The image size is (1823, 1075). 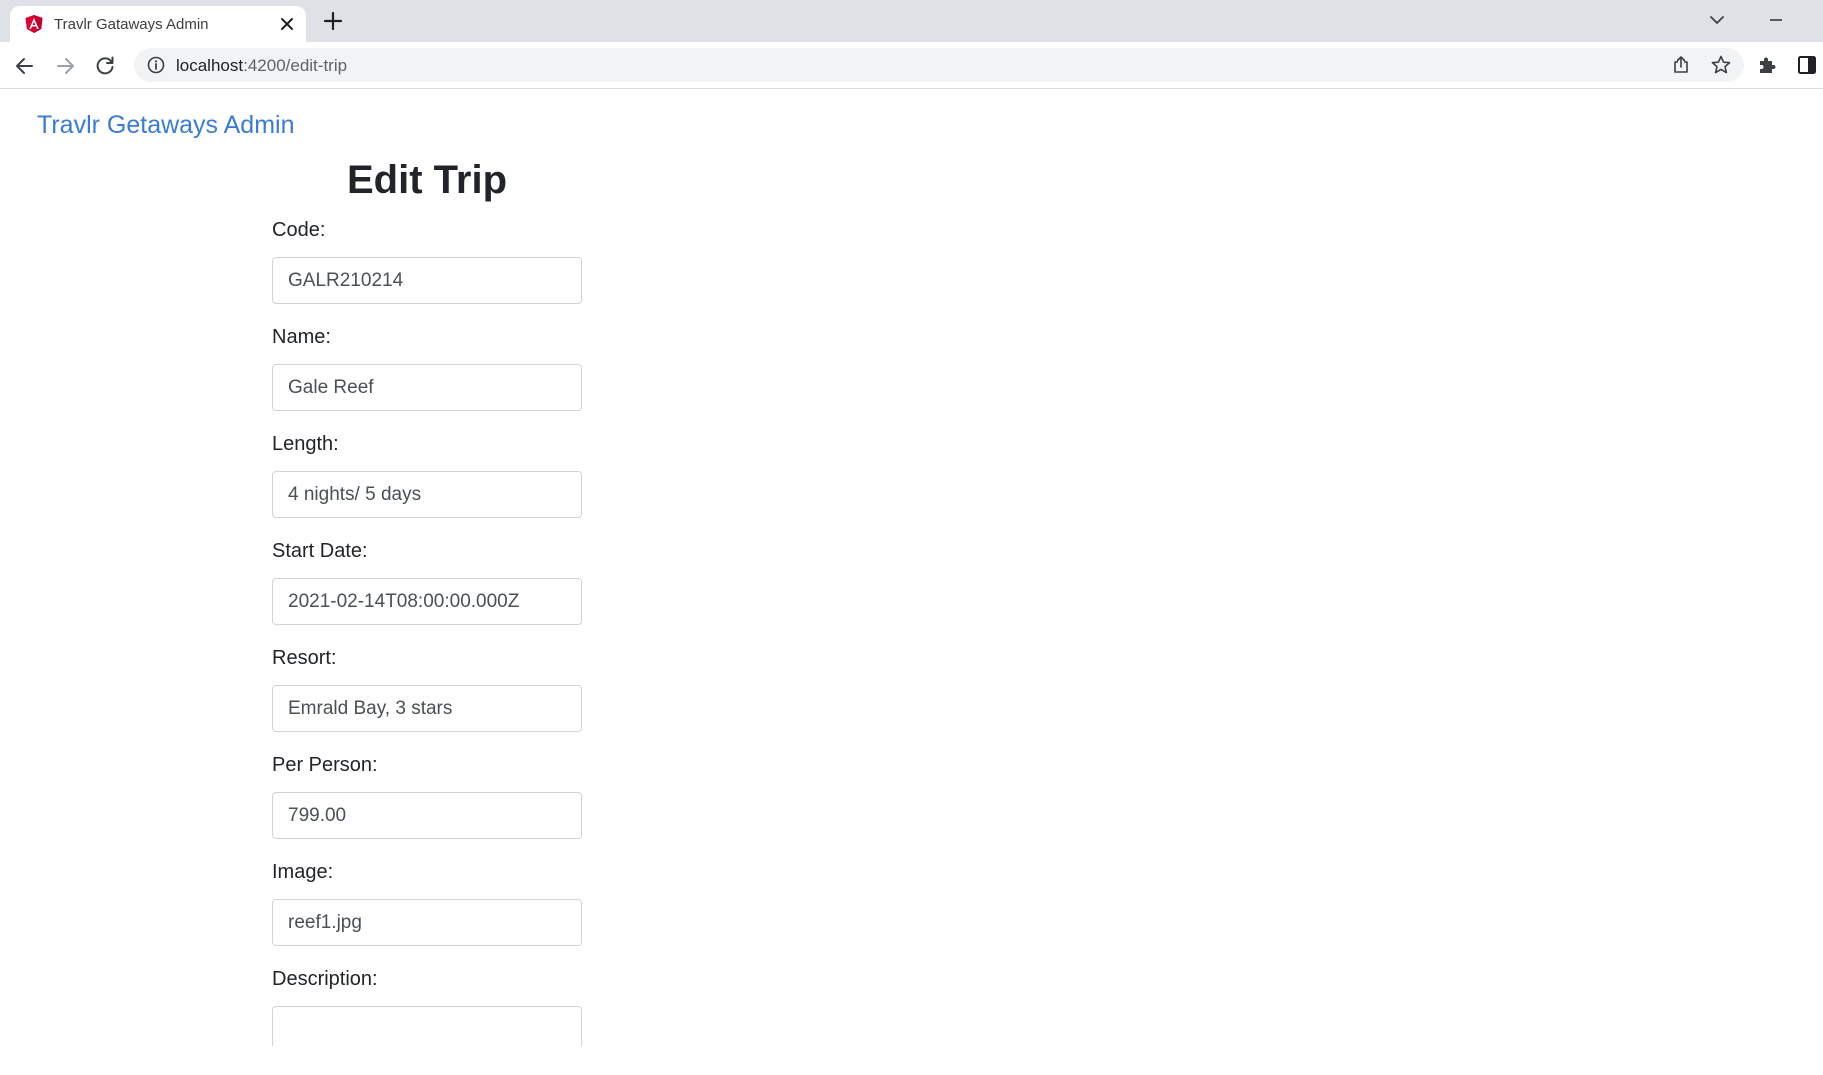 What do you see at coordinates (65, 66) in the screenshot?
I see `arrow-right-icon` at bounding box center [65, 66].